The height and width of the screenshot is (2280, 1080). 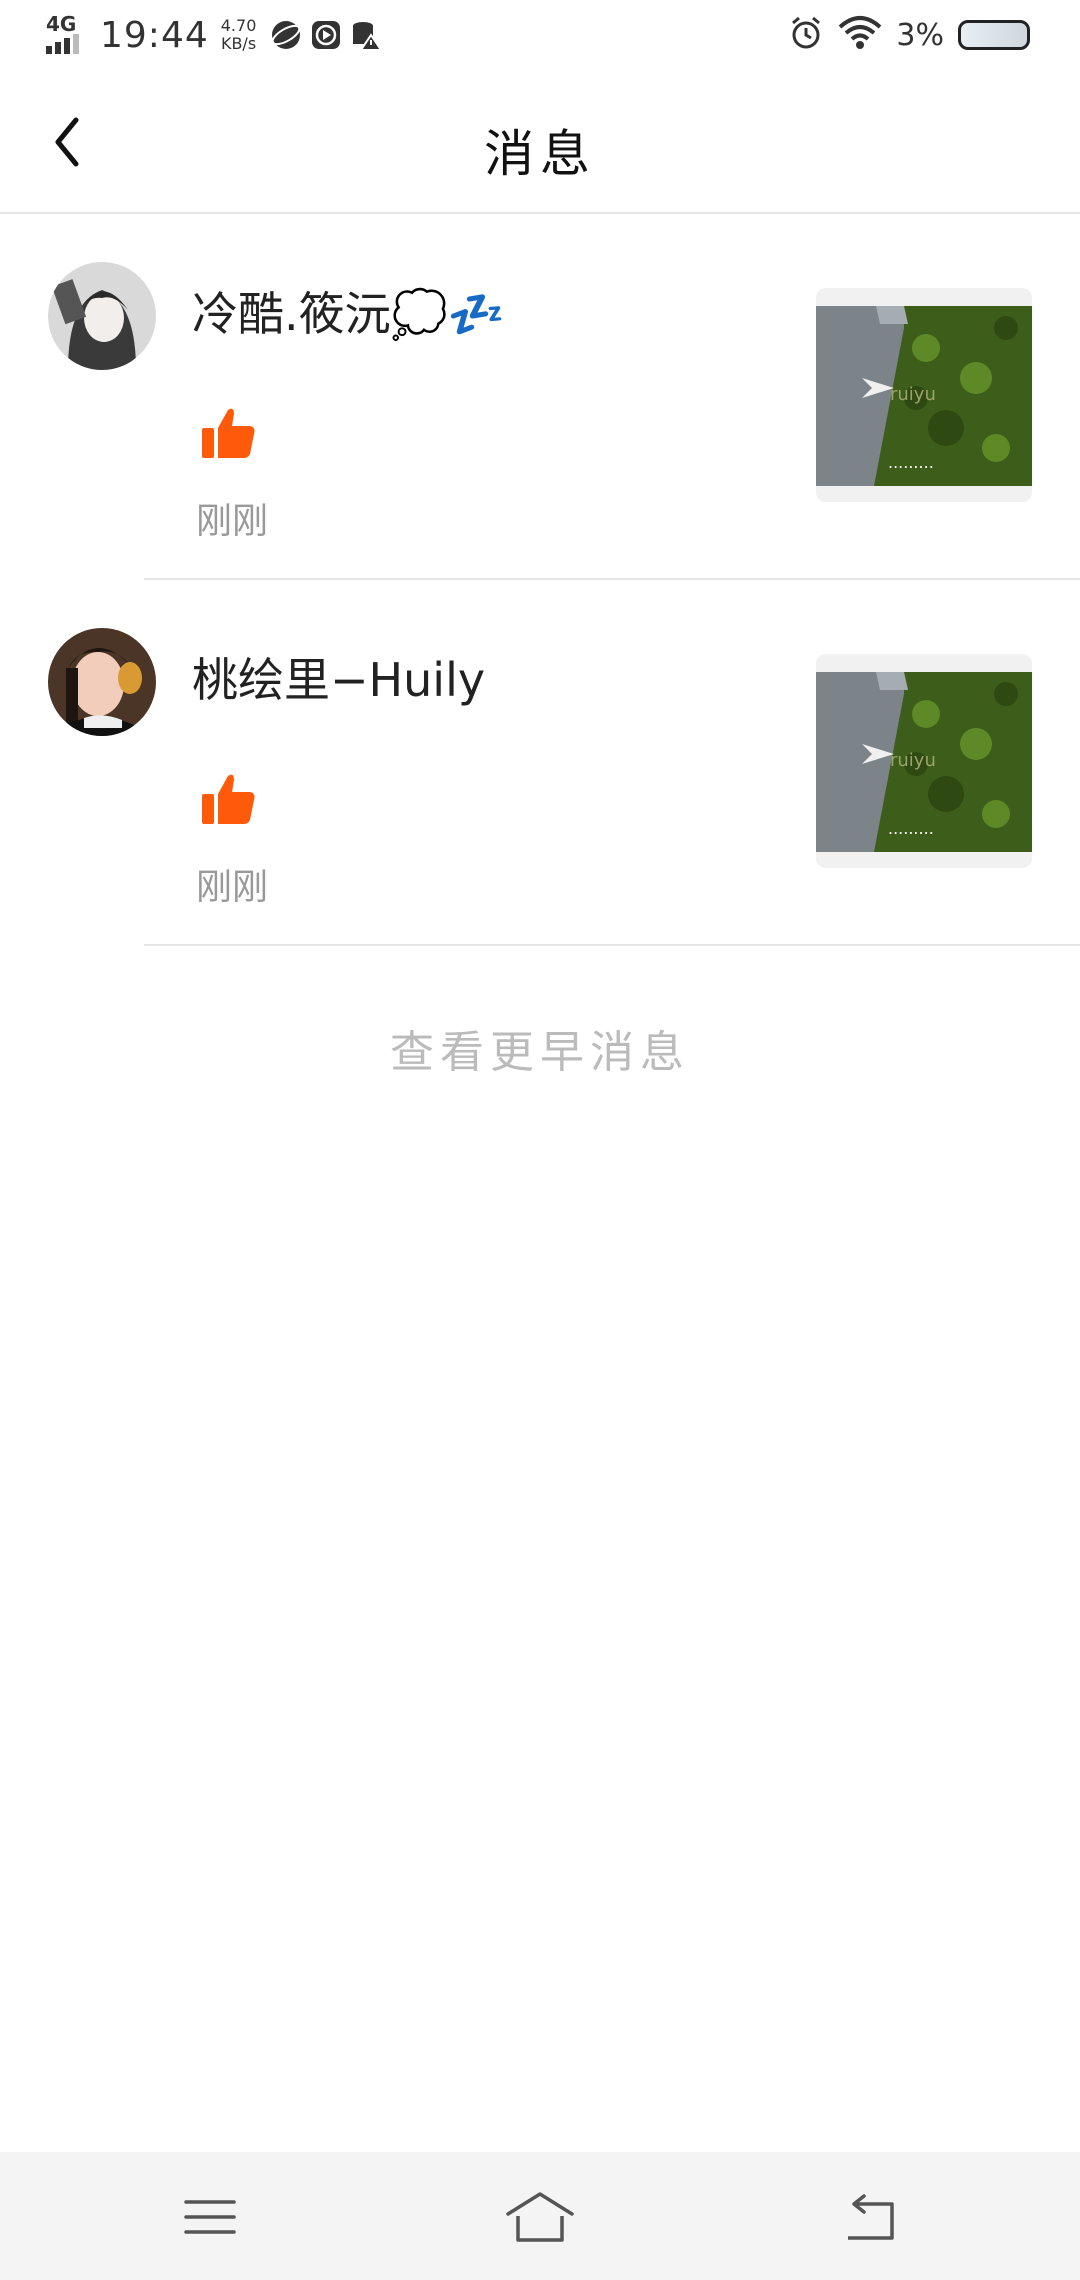 What do you see at coordinates (338, 677) in the screenshot?
I see `sender-name: 桃绘里−Huily` at bounding box center [338, 677].